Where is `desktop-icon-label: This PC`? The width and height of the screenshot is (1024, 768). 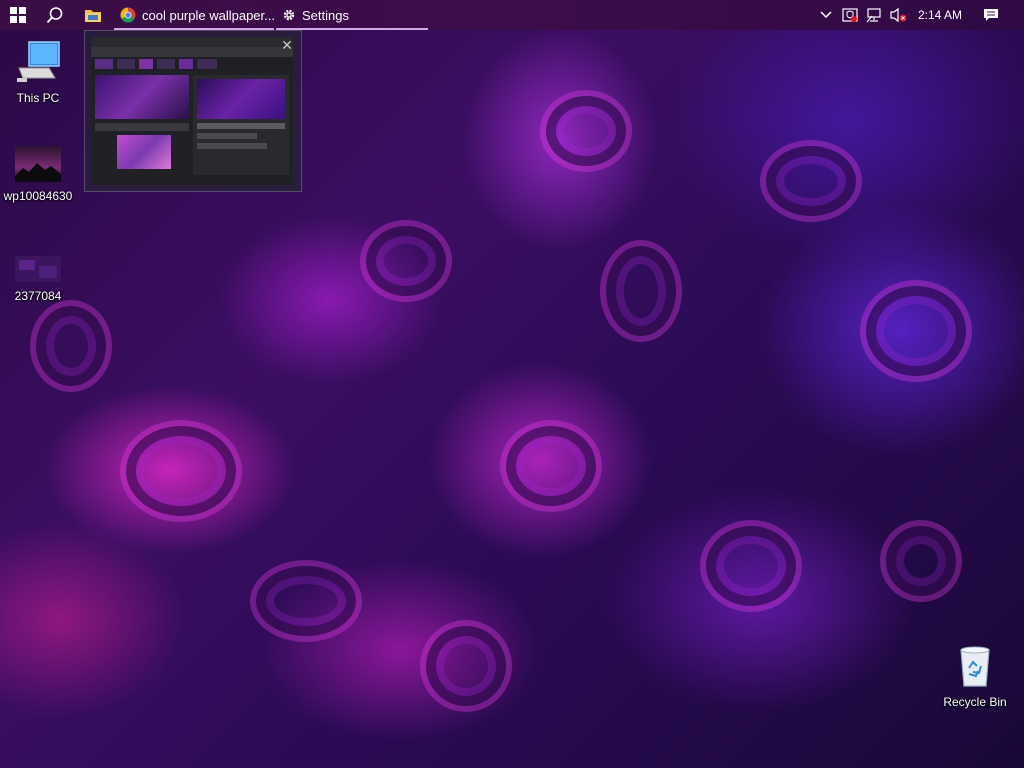 desktop-icon-label: This PC is located at coordinates (38, 98).